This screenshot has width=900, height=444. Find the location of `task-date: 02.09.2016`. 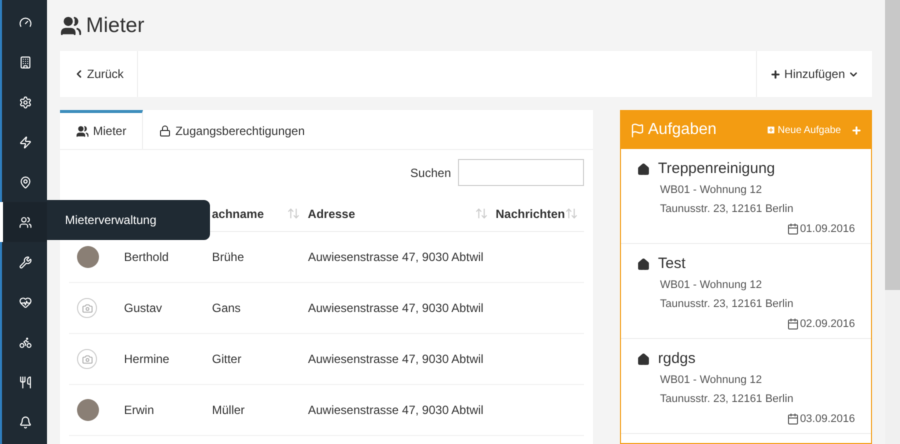

task-date: 02.09.2016 is located at coordinates (827, 324).